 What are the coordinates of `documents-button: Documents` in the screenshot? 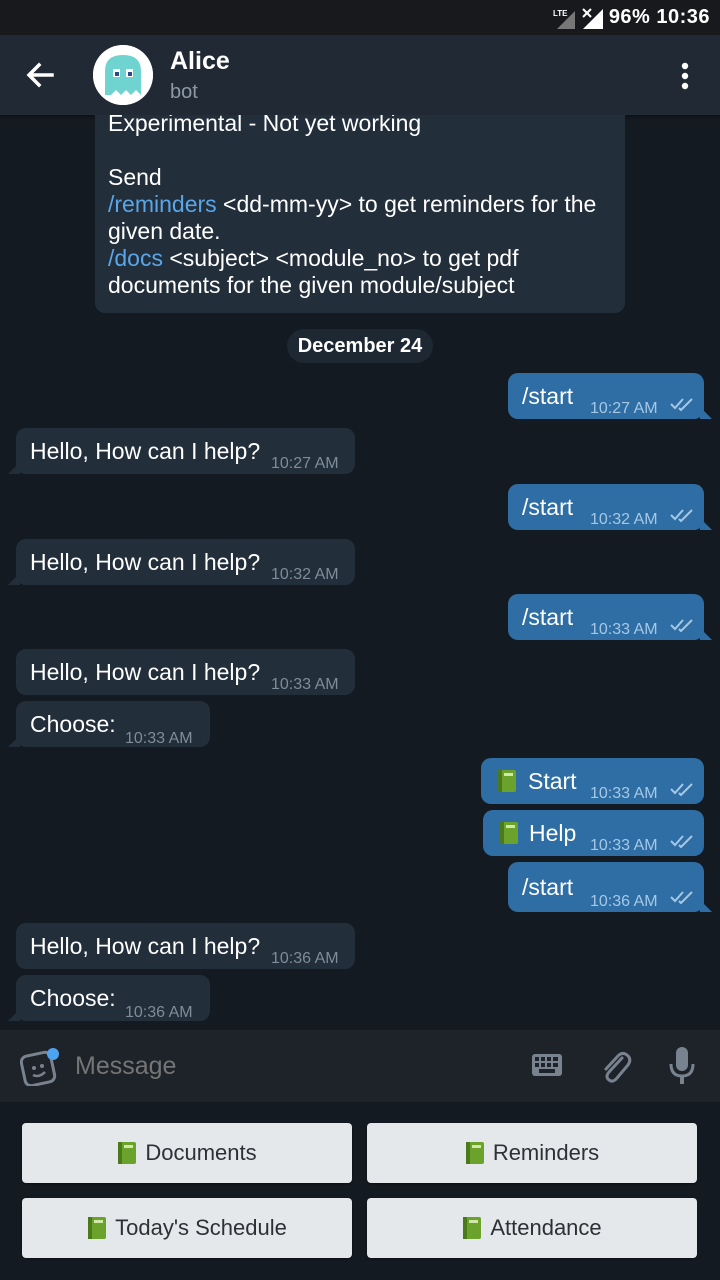 It's located at (187, 1153).